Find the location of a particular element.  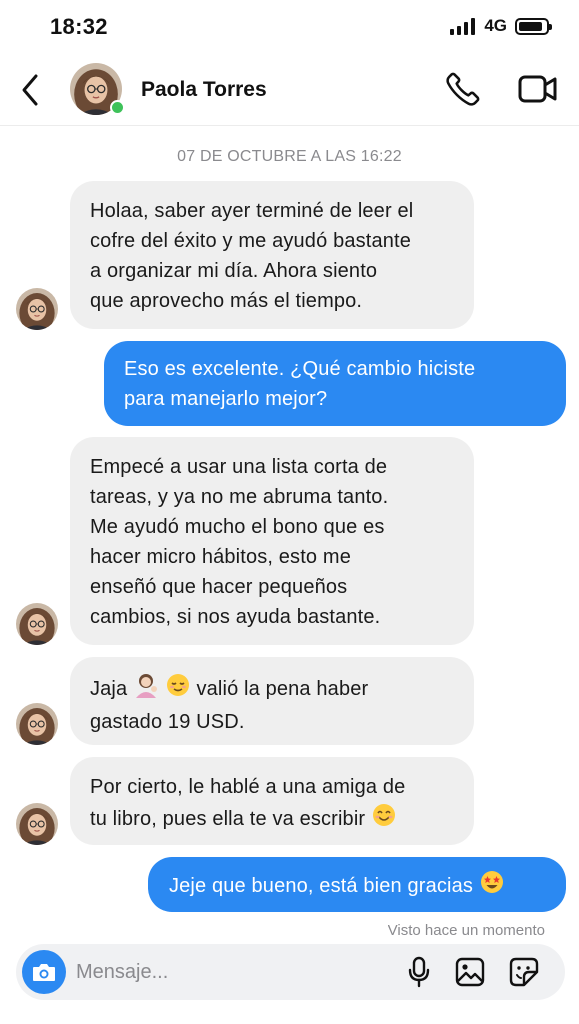

sticker-icon is located at coordinates (524, 972).